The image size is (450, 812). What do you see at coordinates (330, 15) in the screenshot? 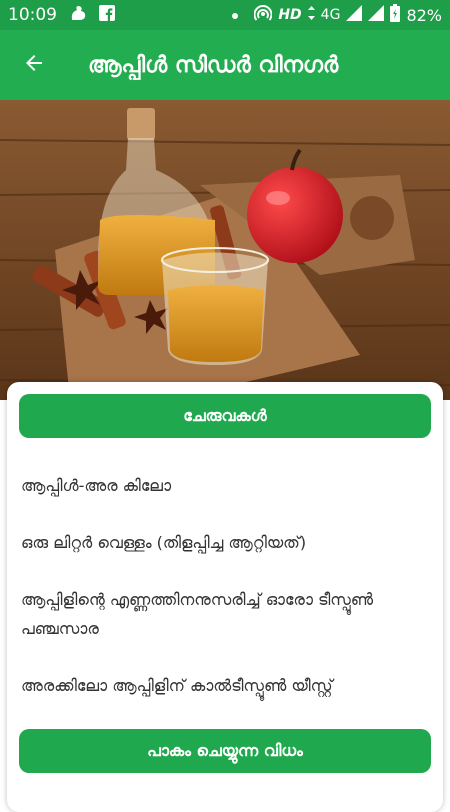
I see `signal-type-label: 4G` at bounding box center [330, 15].